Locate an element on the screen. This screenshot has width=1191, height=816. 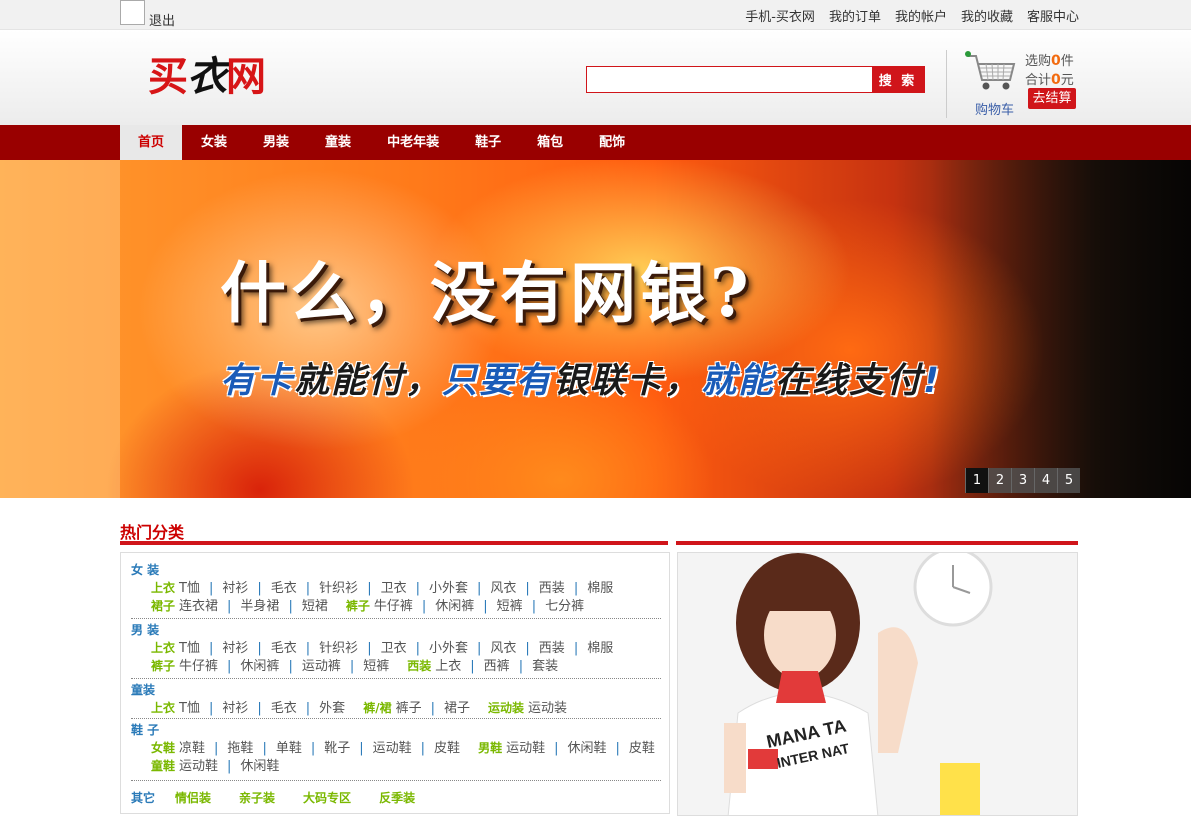
customer-service-link: 客服中心 is located at coordinates (1053, 15).